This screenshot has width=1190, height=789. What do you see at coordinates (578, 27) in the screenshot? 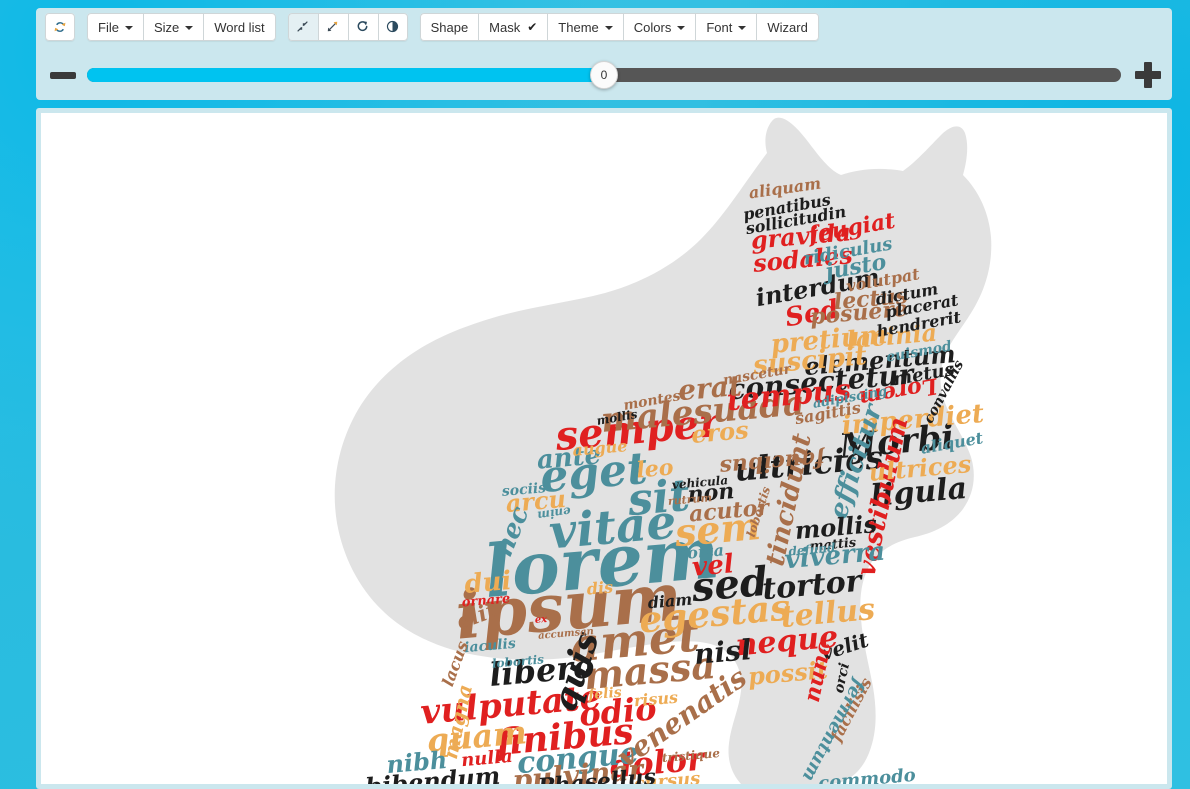
I see `theme-label: Theme` at bounding box center [578, 27].